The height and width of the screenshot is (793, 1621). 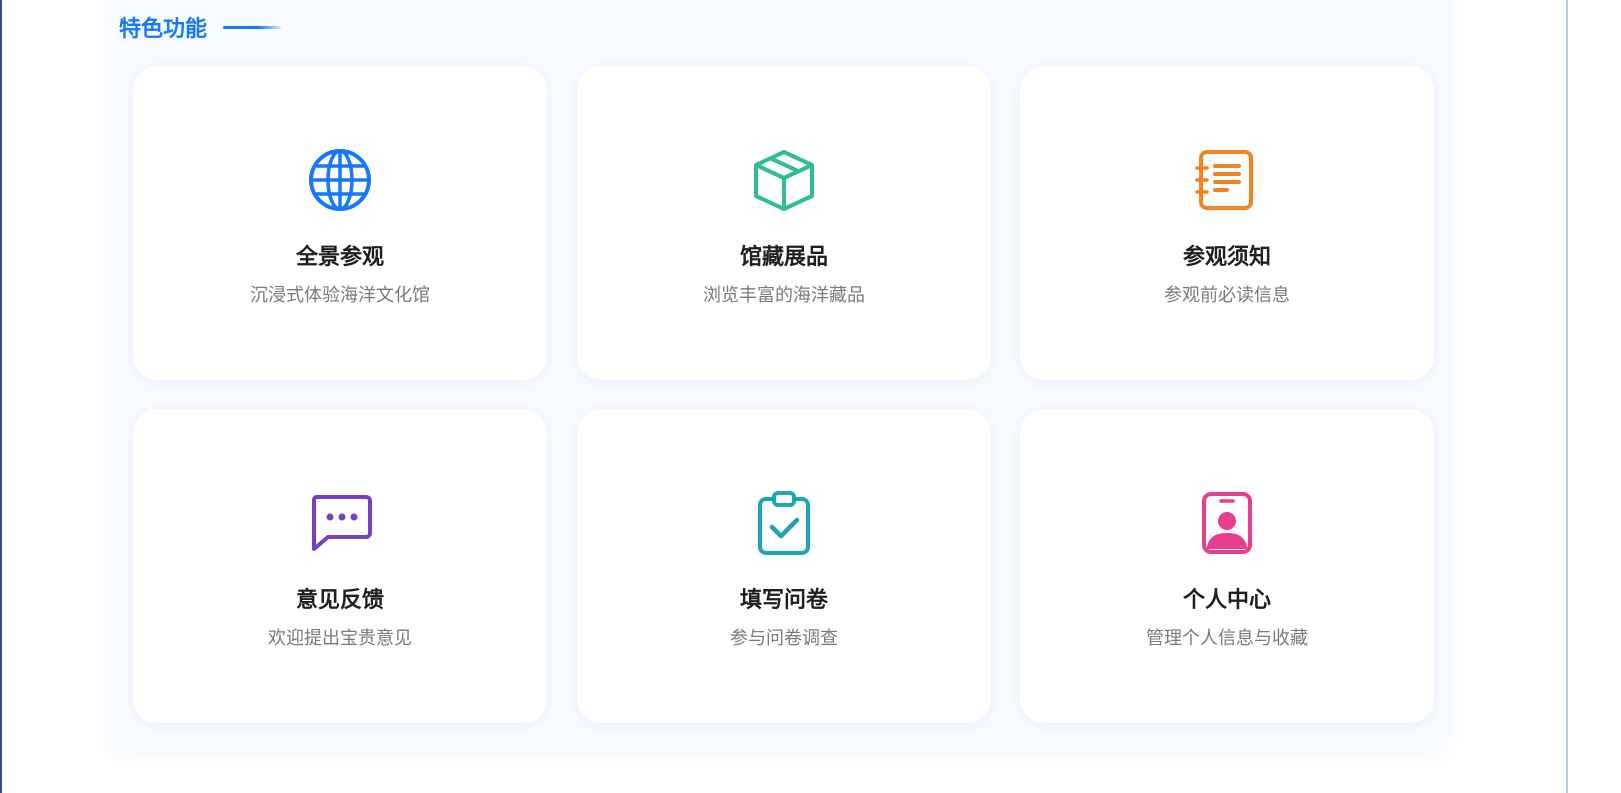 What do you see at coordinates (340, 566) in the screenshot?
I see `feature-card-feedback: 意见反馈 欢迎提出宝贵意见` at bounding box center [340, 566].